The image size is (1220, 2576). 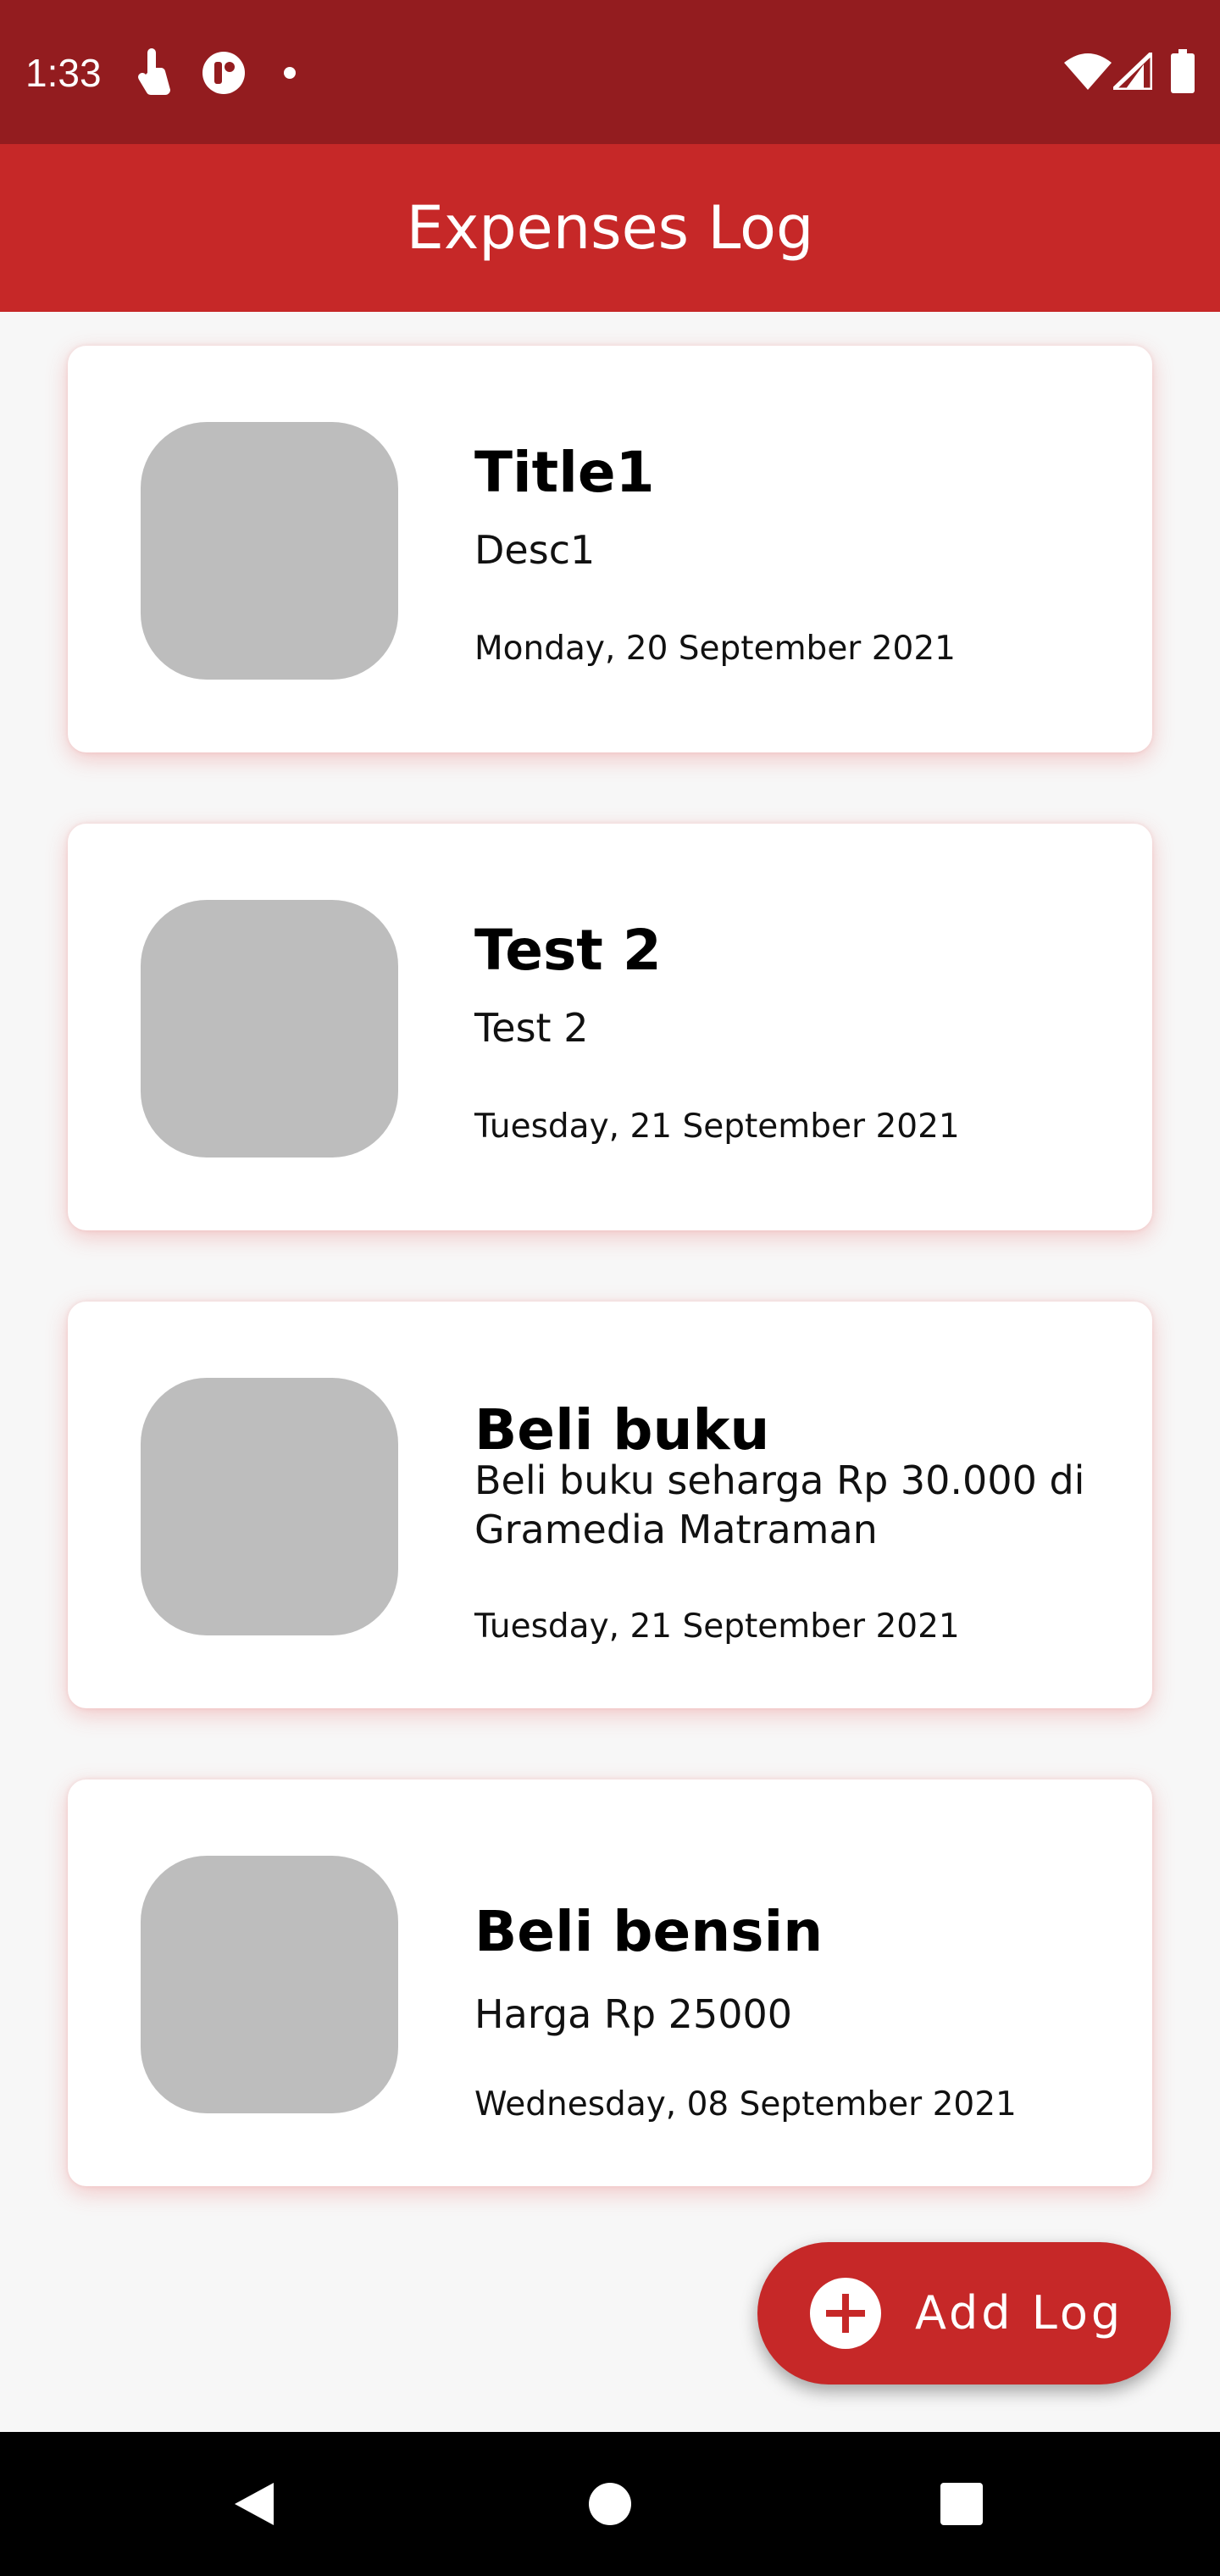 I want to click on dot-icon, so click(x=290, y=73).